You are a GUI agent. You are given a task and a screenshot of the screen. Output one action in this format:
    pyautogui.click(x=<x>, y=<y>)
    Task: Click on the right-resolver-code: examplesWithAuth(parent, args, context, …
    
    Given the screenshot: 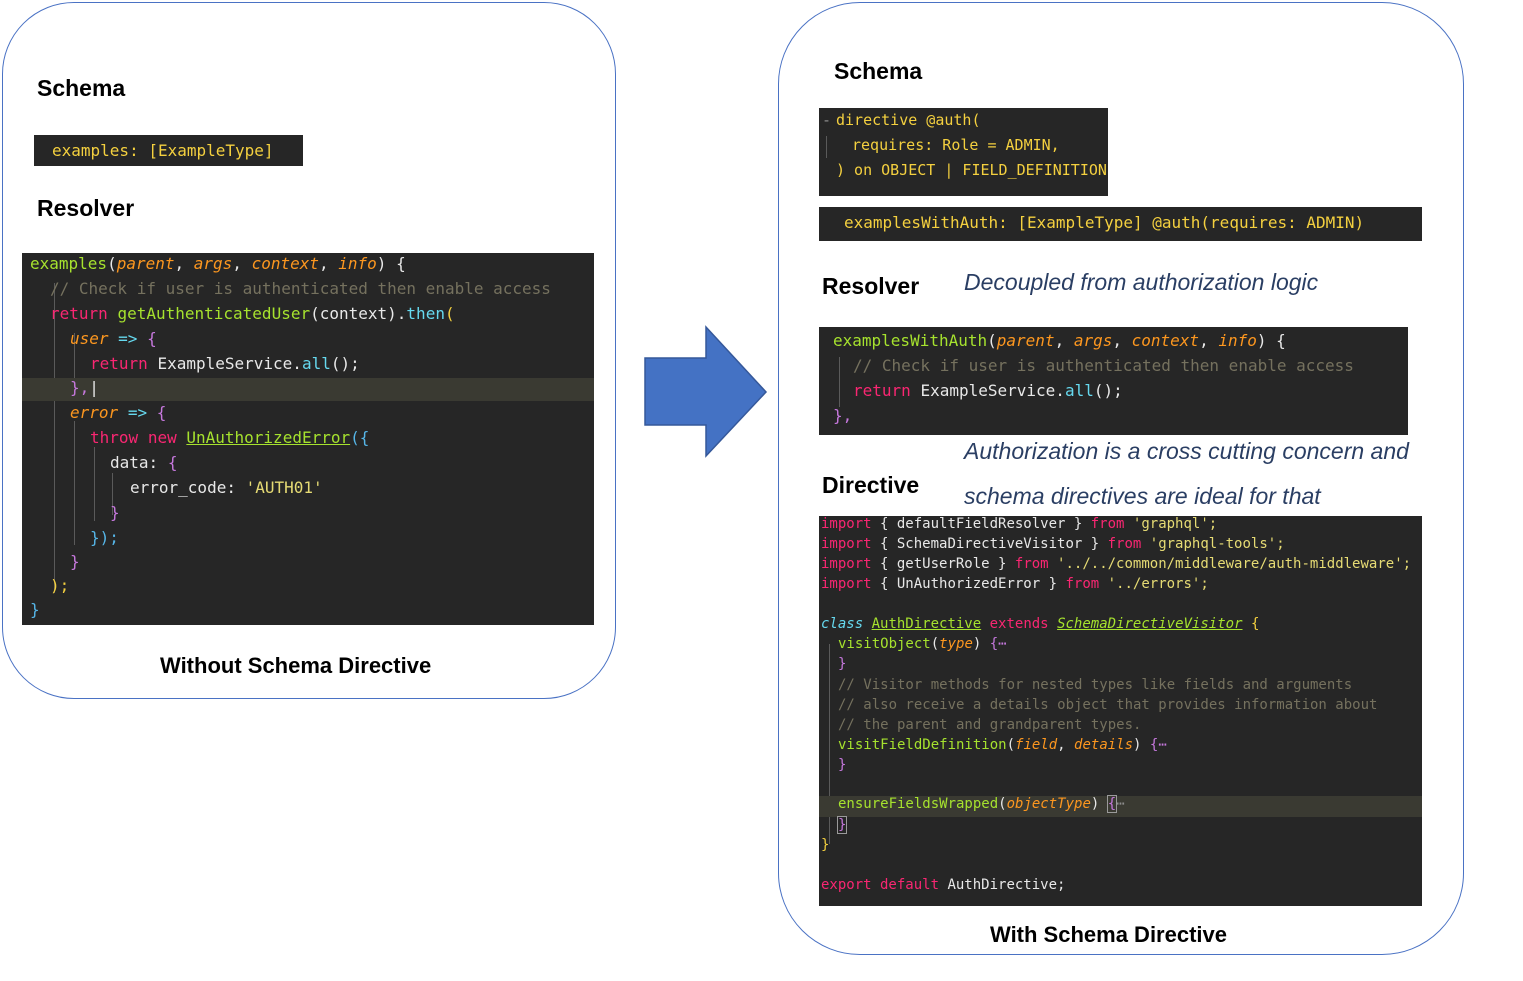 What is the action you would take?
    pyautogui.click(x=1113, y=381)
    